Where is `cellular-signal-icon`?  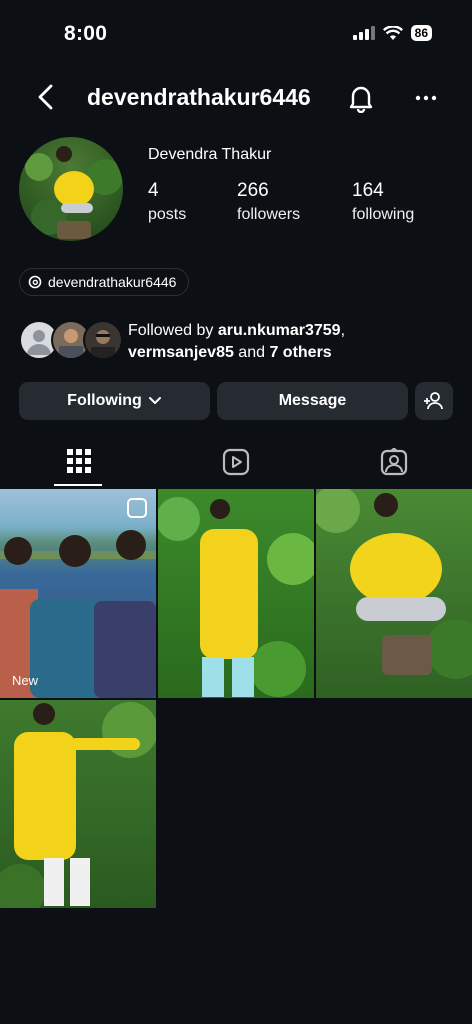
cellular-signal-icon is located at coordinates (363, 33).